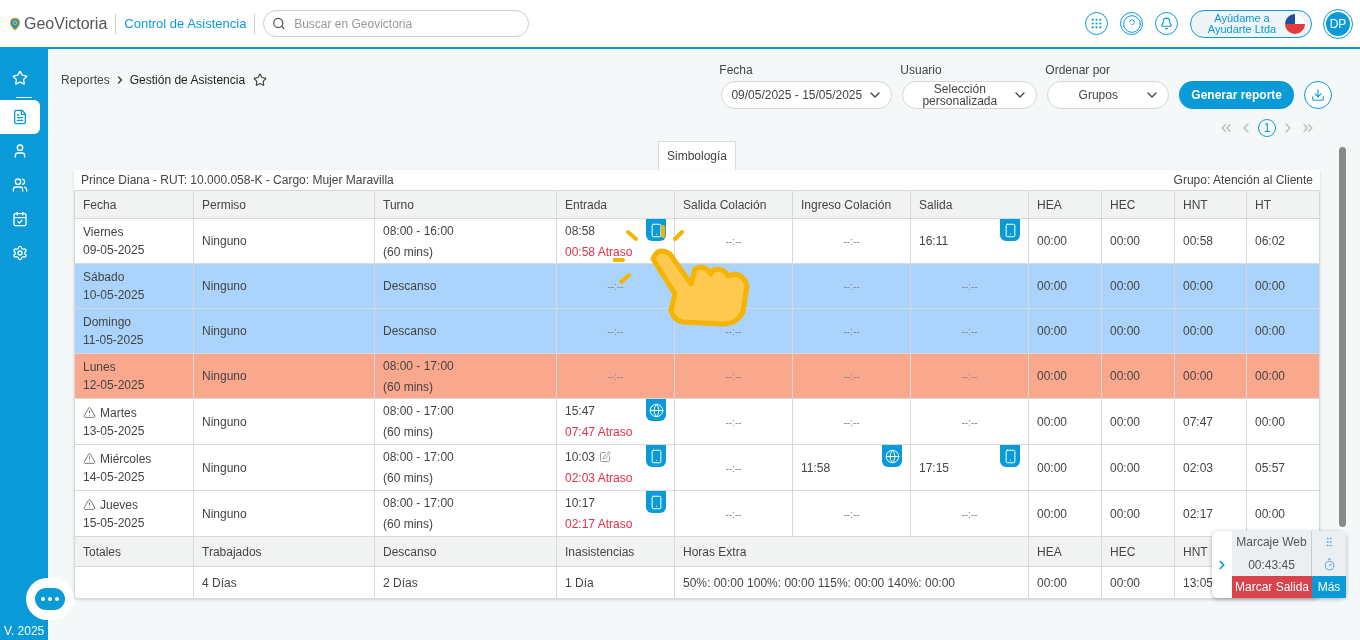 This screenshot has width=1360, height=640. I want to click on day-name: Domingo, so click(107, 322).